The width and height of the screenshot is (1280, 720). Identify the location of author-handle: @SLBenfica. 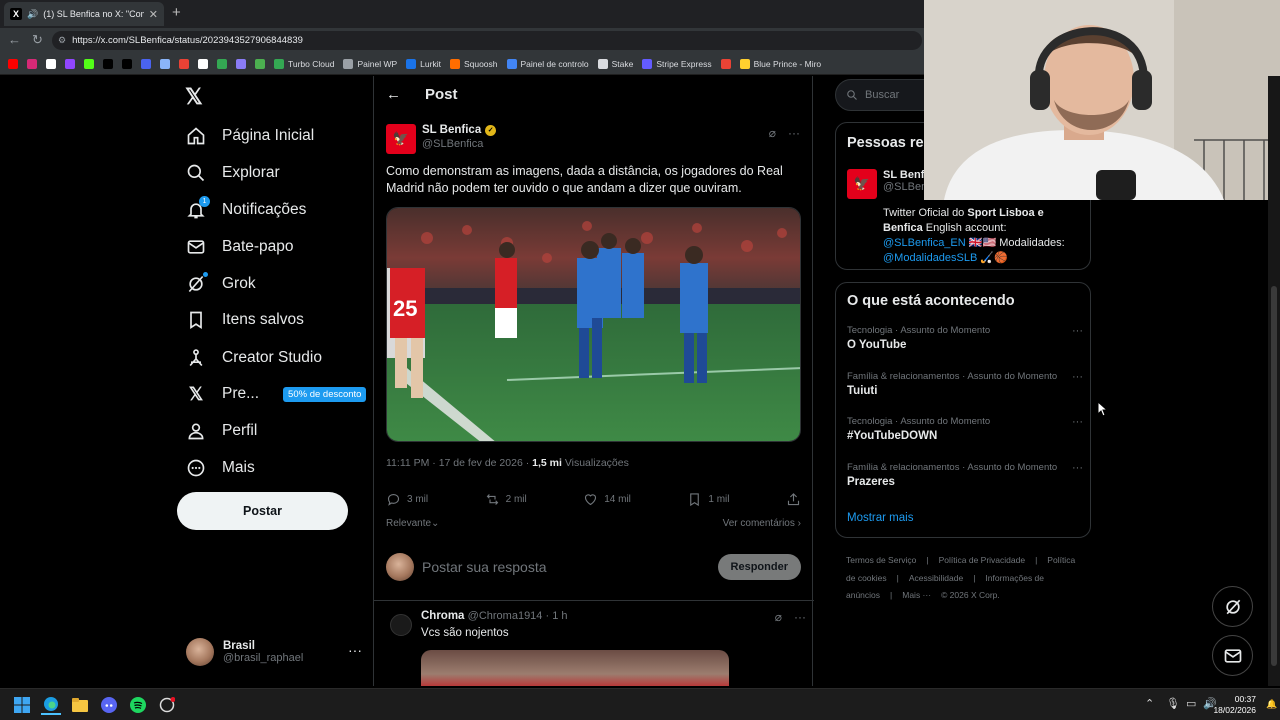
(459, 144).